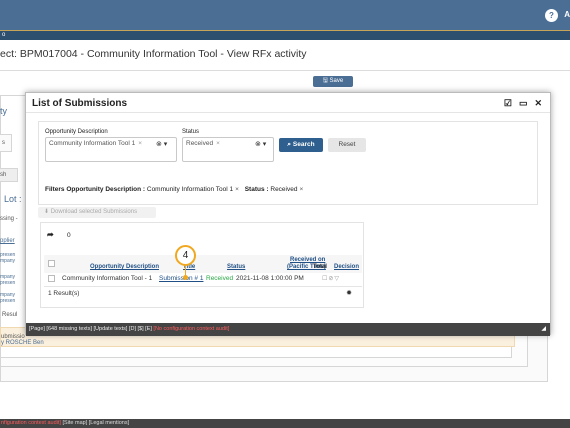 This screenshot has height=428, width=570. What do you see at coordinates (285, 15) in the screenshot?
I see `top-bar: ? A` at bounding box center [285, 15].